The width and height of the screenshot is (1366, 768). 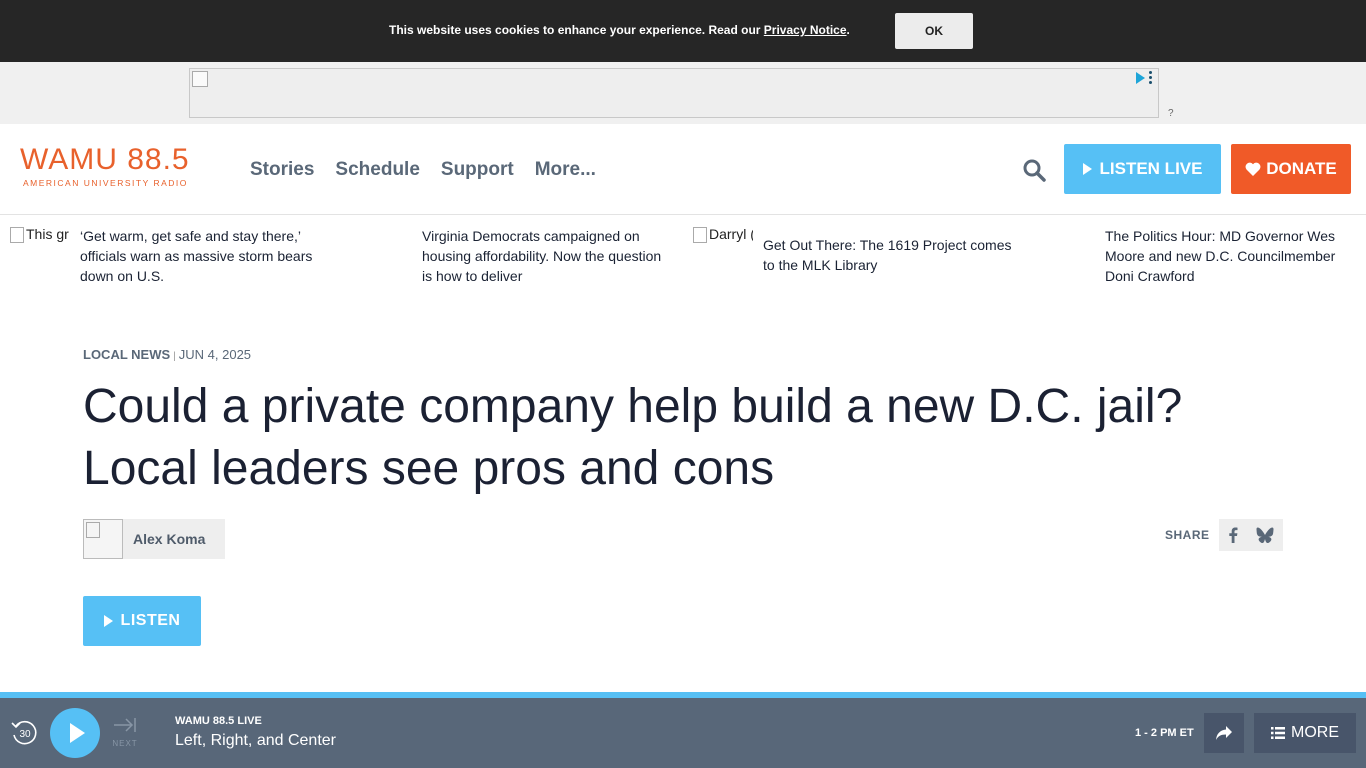 I want to click on listen-button: LISTEN, so click(x=142, y=621).